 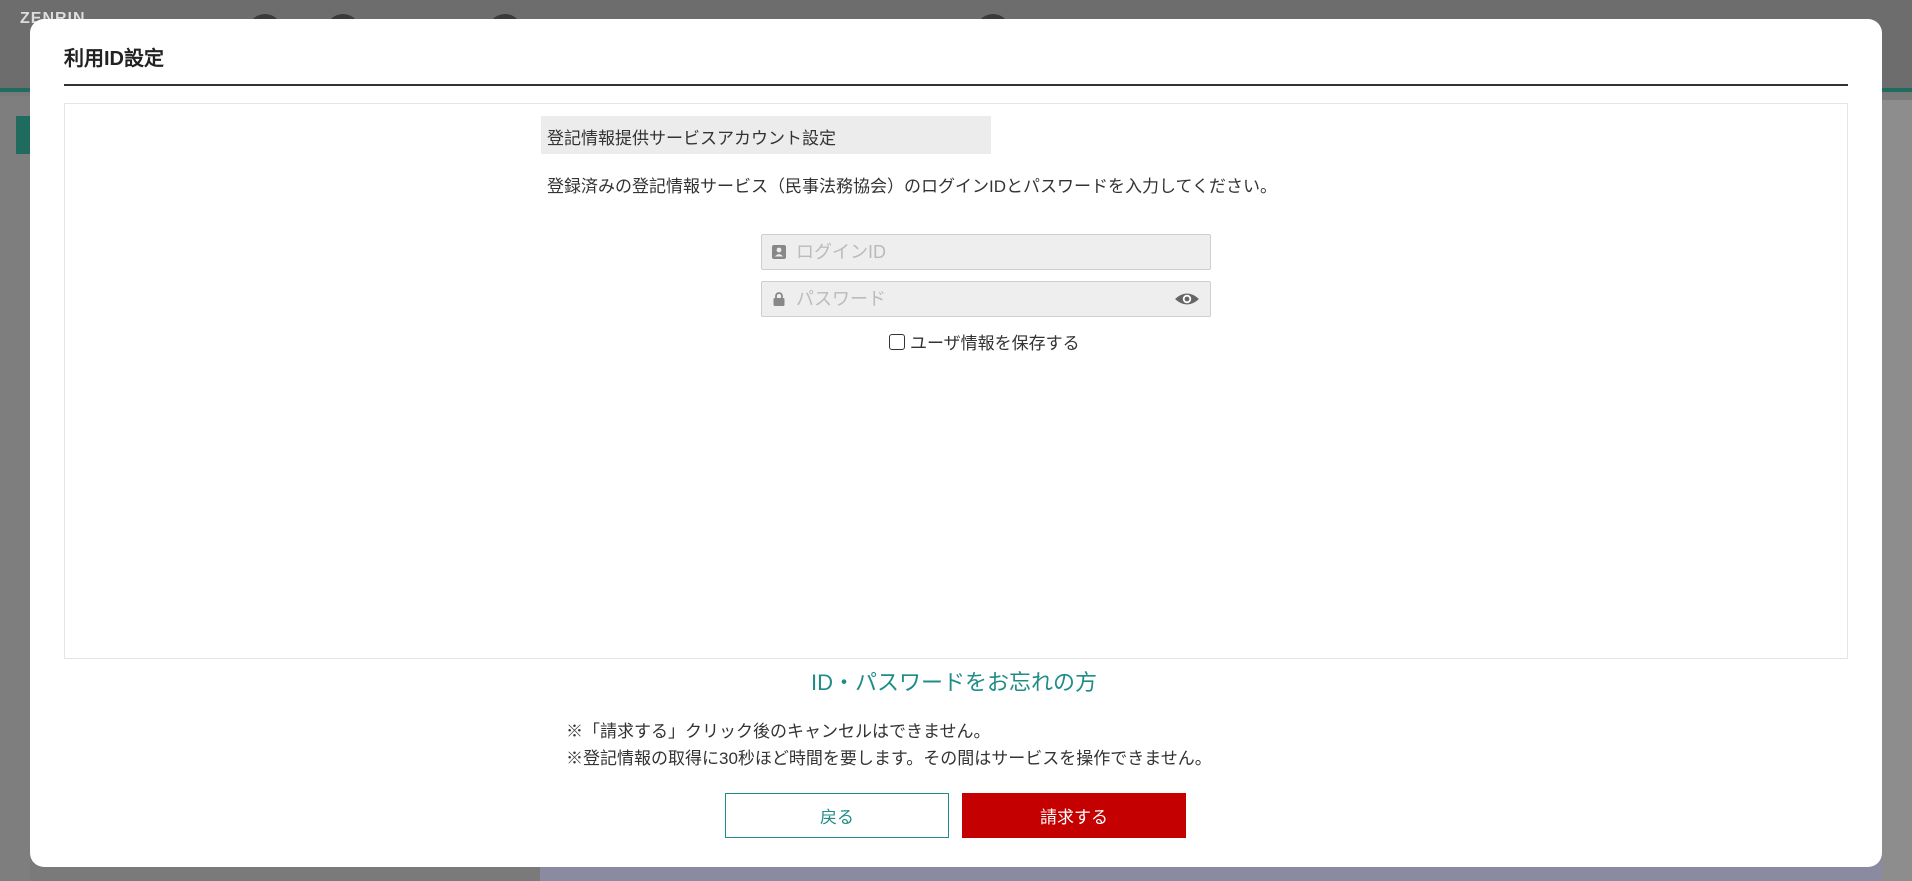 What do you see at coordinates (995, 343) in the screenshot?
I see `remember-label: ユーザ情報を保存する` at bounding box center [995, 343].